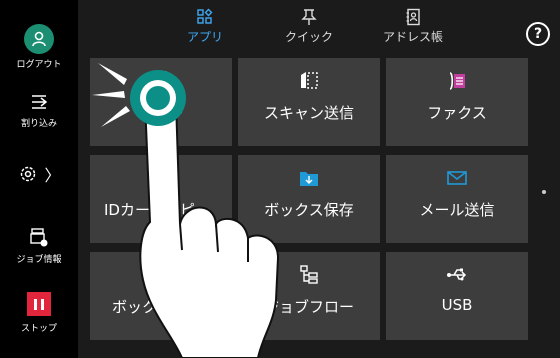 The width and height of the screenshot is (560, 358). Describe the element at coordinates (161, 81) in the screenshot. I see `copy-icon` at that location.